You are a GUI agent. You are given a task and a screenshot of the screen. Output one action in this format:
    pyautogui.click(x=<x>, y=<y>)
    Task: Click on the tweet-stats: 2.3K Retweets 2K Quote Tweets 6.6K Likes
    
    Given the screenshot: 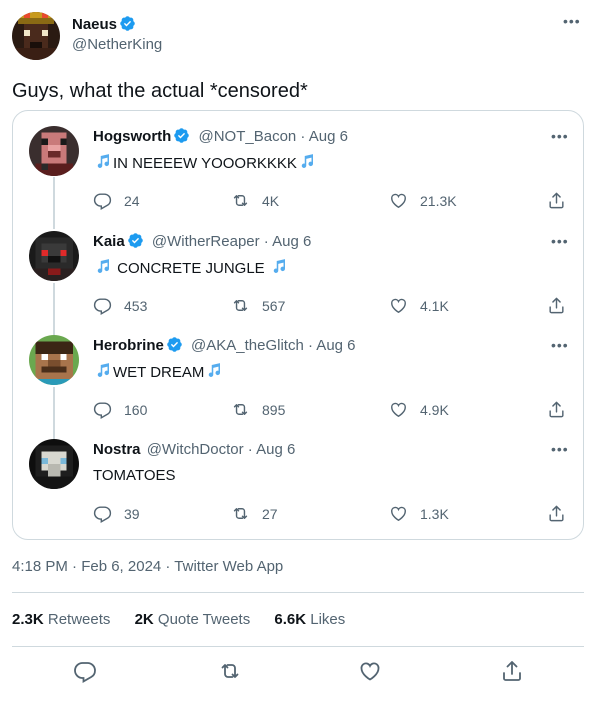 What is the action you would take?
    pyautogui.click(x=188, y=620)
    